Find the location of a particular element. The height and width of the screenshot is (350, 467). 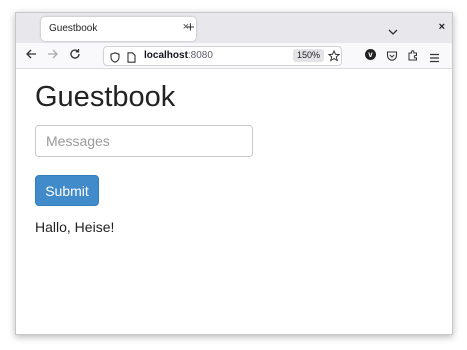

extensions-puzzle-icon is located at coordinates (413, 57).